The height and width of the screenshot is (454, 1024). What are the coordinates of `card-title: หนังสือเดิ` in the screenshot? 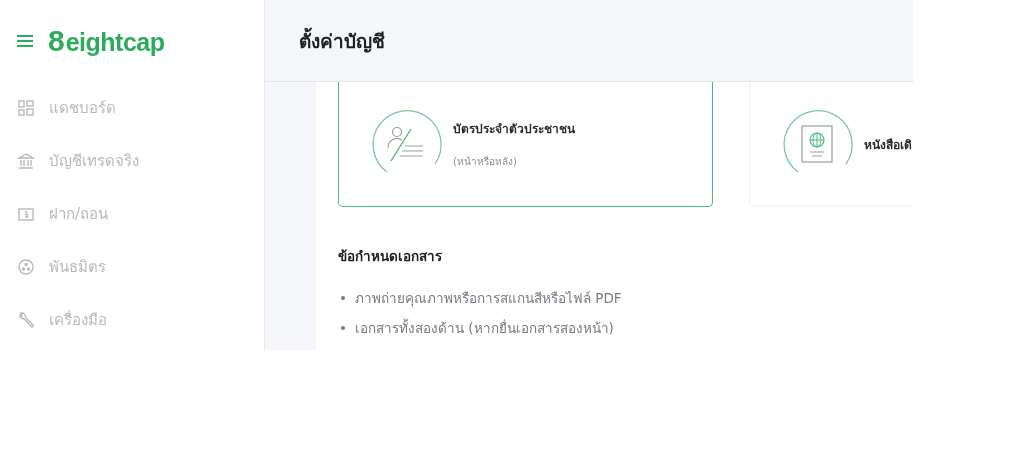 It's located at (888, 145).